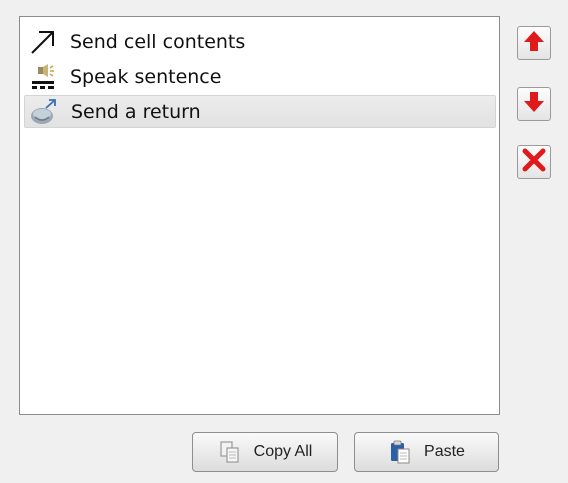  Describe the element at coordinates (158, 41) in the screenshot. I see `list-item-label: Send cell contents` at that location.